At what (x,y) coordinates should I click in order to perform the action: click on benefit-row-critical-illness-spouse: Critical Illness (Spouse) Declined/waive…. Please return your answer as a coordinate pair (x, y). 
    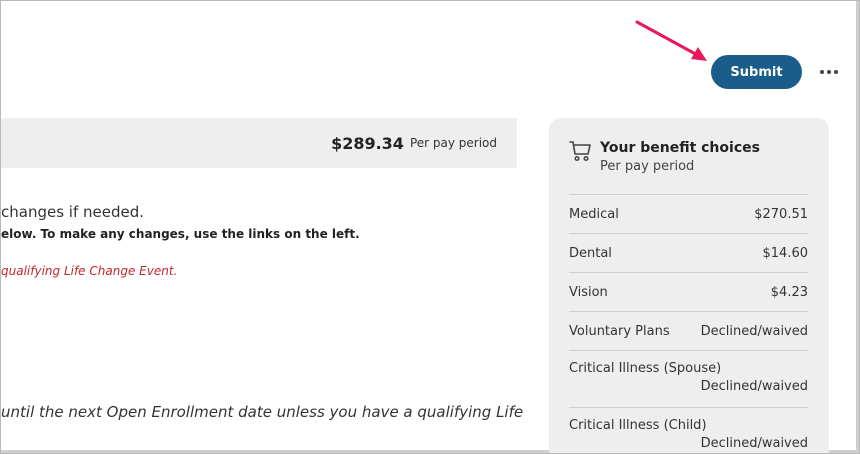
    Looking at the image, I should click on (688, 379).